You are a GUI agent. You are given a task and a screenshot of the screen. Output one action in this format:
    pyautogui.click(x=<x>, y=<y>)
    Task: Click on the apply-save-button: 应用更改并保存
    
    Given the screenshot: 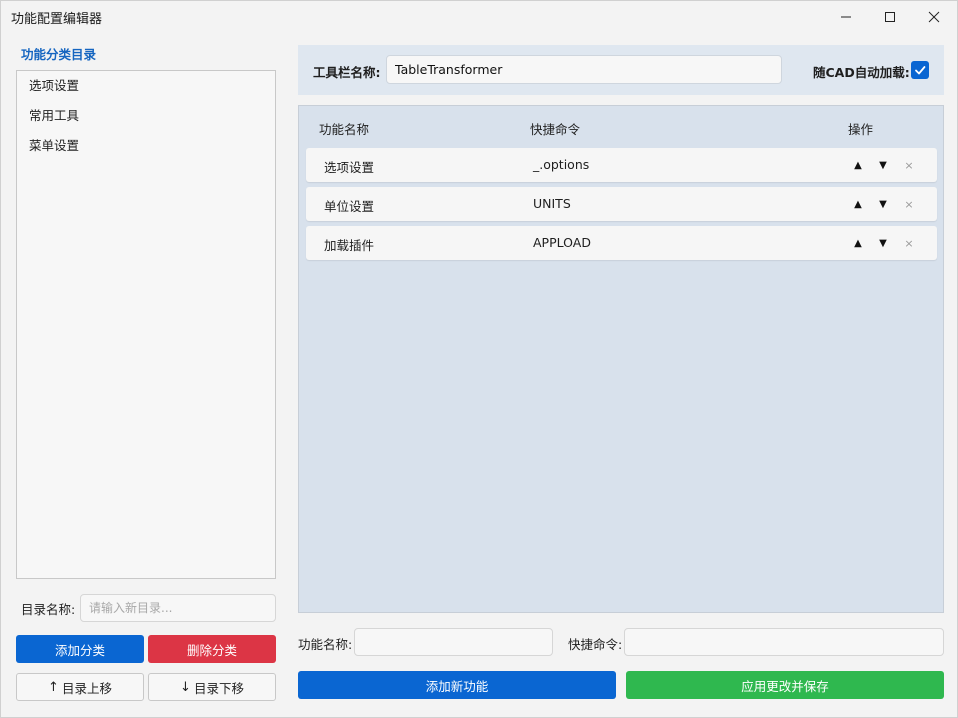 What is the action you would take?
    pyautogui.click(x=785, y=685)
    